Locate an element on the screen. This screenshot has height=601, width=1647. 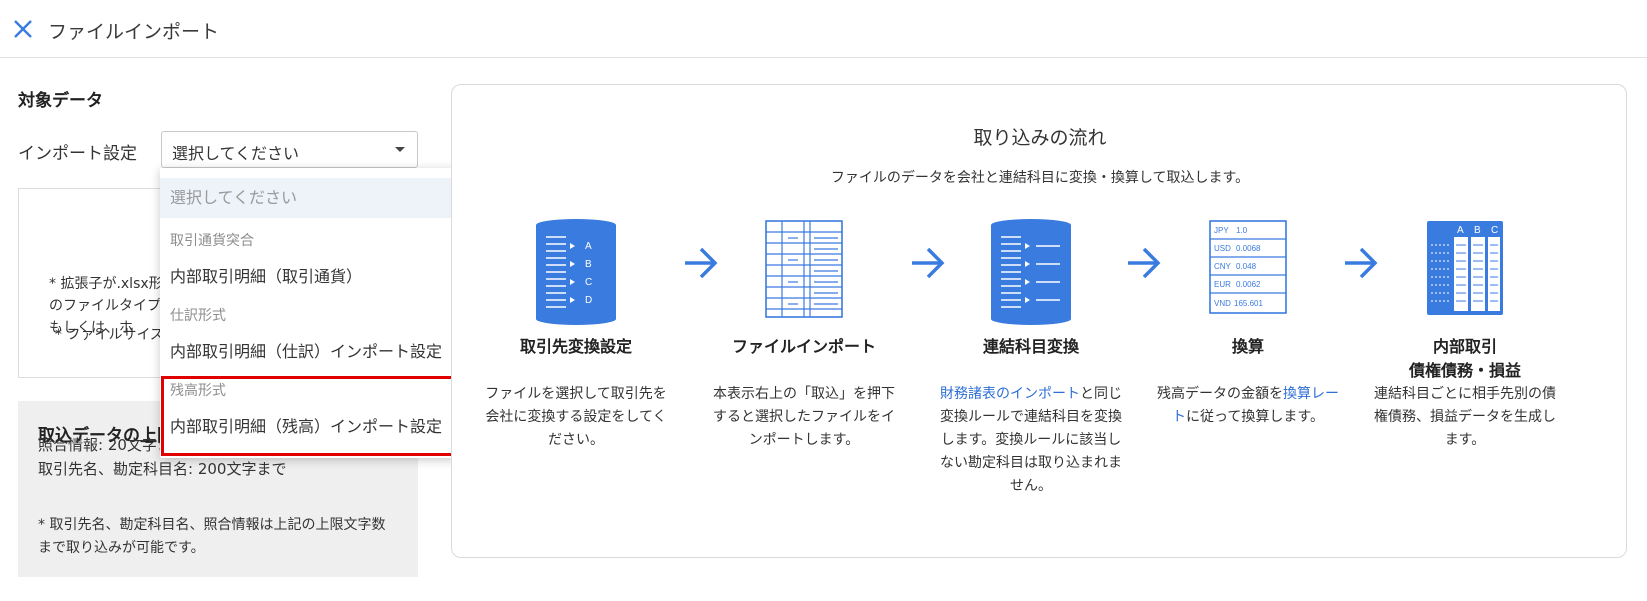
step-description-text: 残高データの金額を is located at coordinates (1220, 394).